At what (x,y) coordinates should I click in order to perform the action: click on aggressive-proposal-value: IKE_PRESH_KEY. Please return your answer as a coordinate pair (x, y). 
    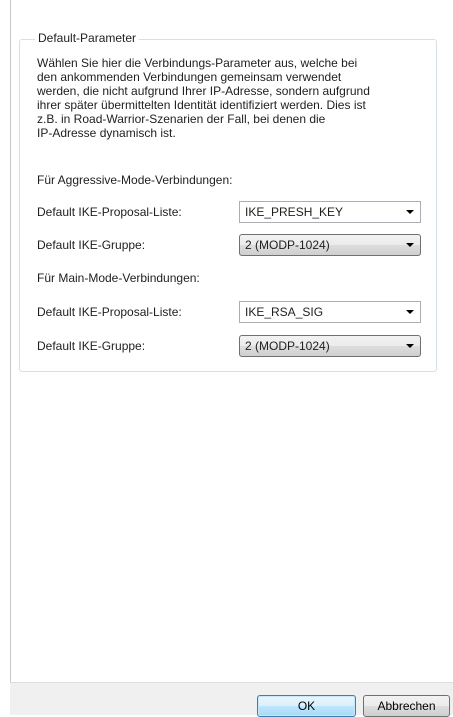
    Looking at the image, I should click on (294, 212).